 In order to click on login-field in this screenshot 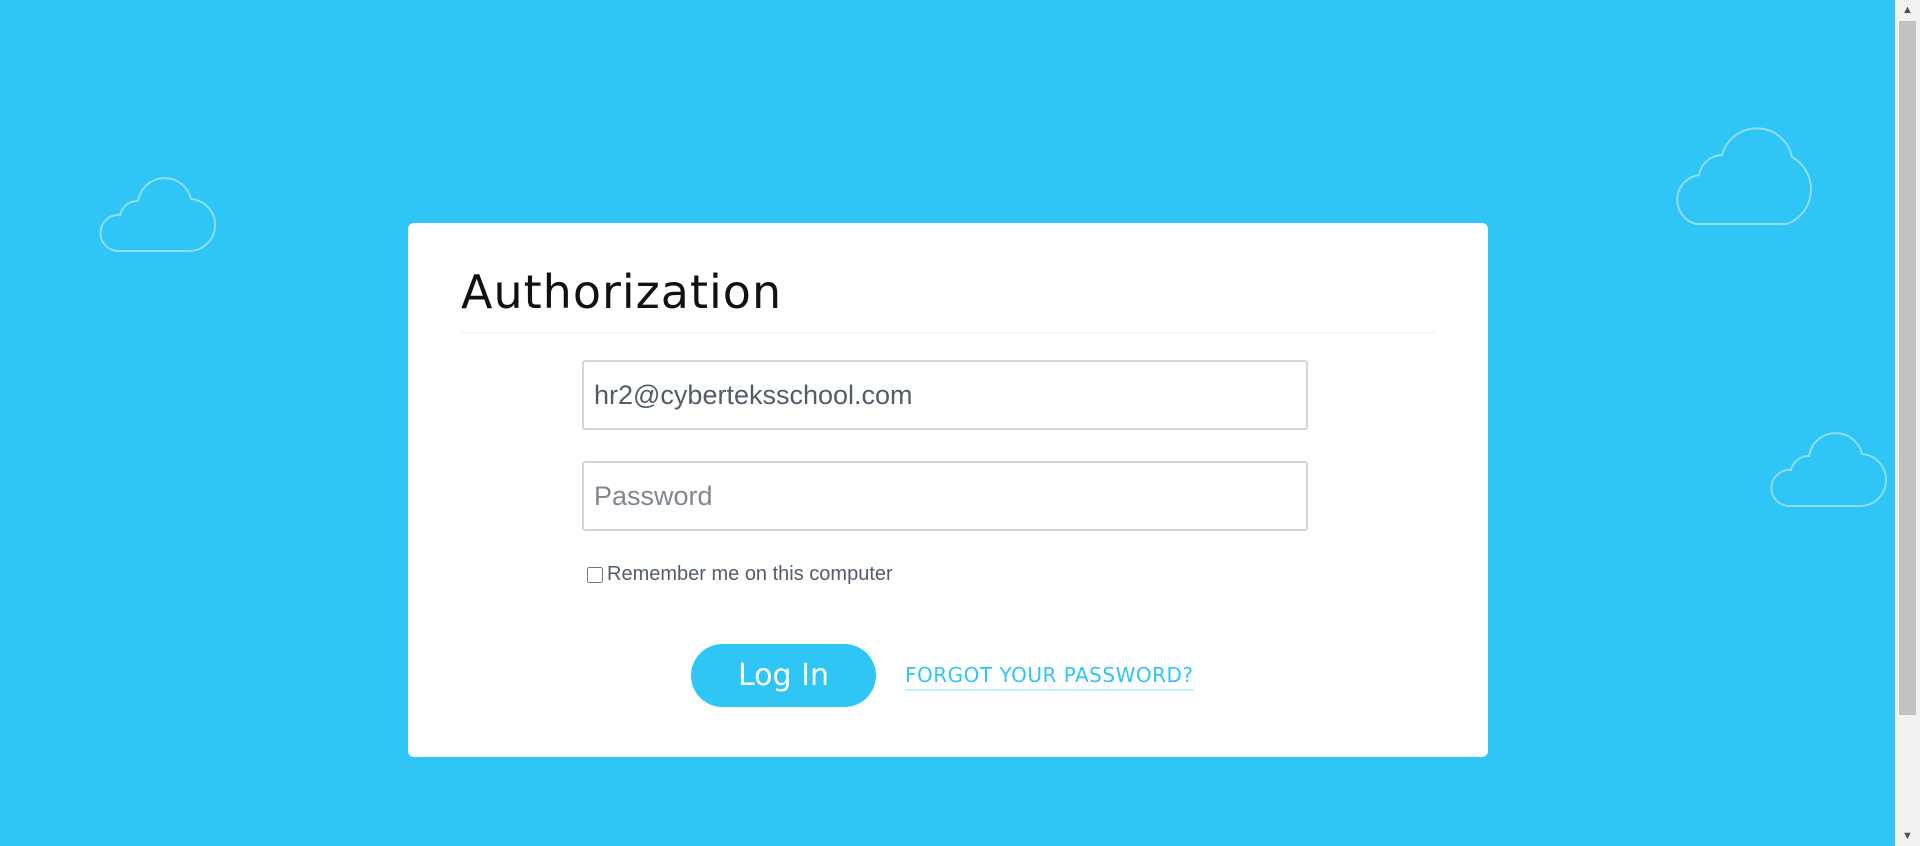, I will do `click(945, 395)`.